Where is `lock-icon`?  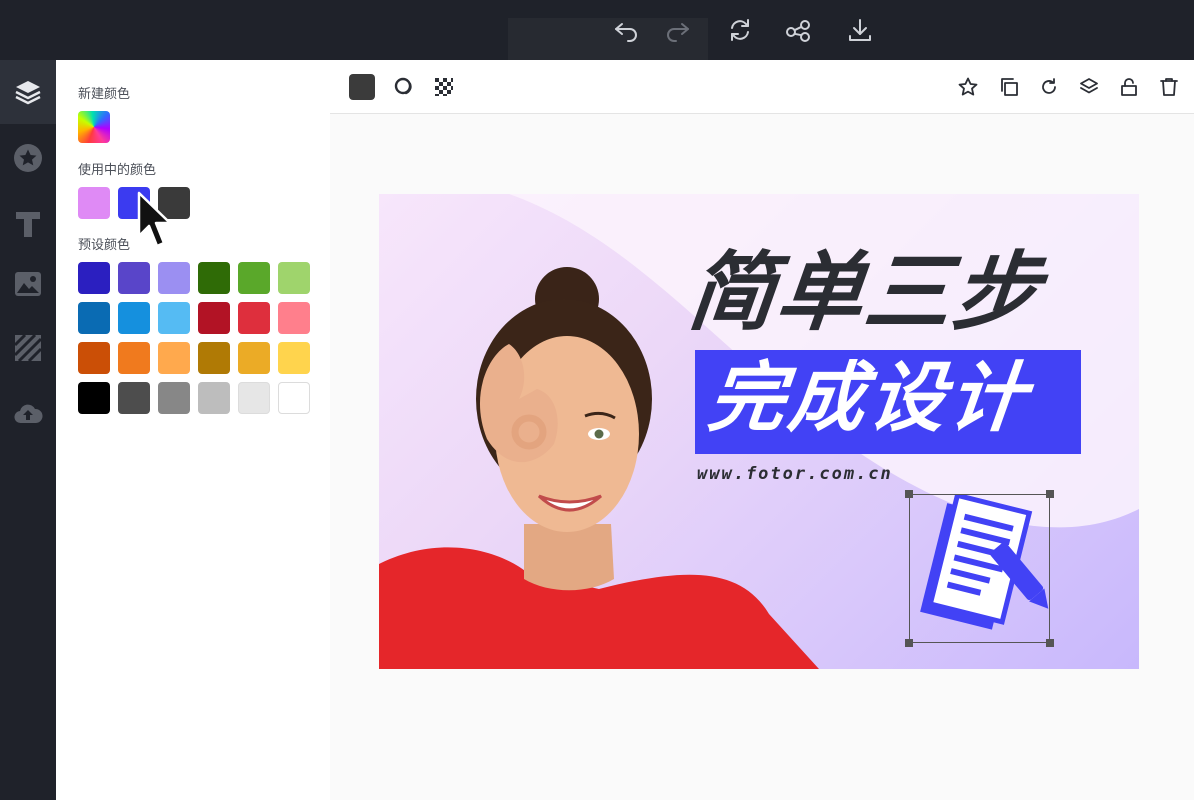 lock-icon is located at coordinates (1129, 87).